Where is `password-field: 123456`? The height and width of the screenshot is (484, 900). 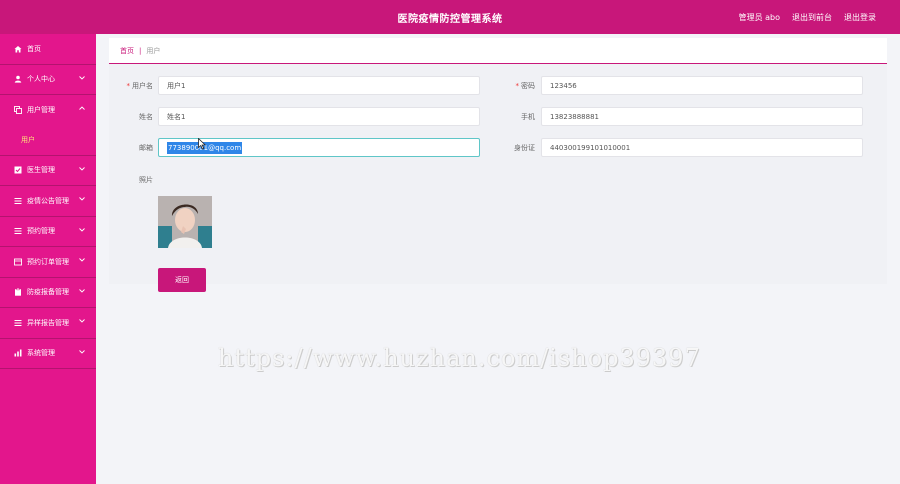
password-field: 123456 is located at coordinates (702, 85).